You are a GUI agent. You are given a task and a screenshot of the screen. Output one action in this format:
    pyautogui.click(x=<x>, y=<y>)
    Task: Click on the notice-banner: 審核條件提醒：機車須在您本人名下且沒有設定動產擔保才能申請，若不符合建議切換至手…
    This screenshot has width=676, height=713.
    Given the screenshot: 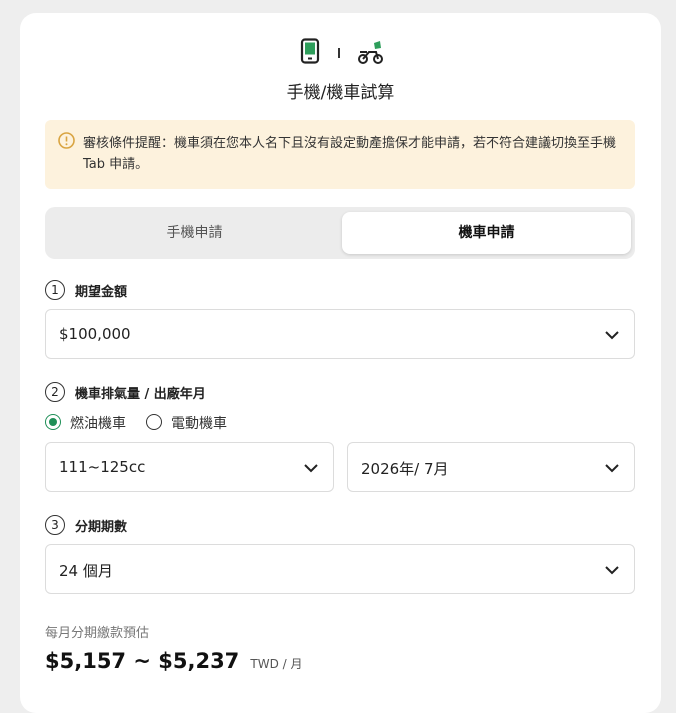 What is the action you would take?
    pyautogui.click(x=340, y=154)
    